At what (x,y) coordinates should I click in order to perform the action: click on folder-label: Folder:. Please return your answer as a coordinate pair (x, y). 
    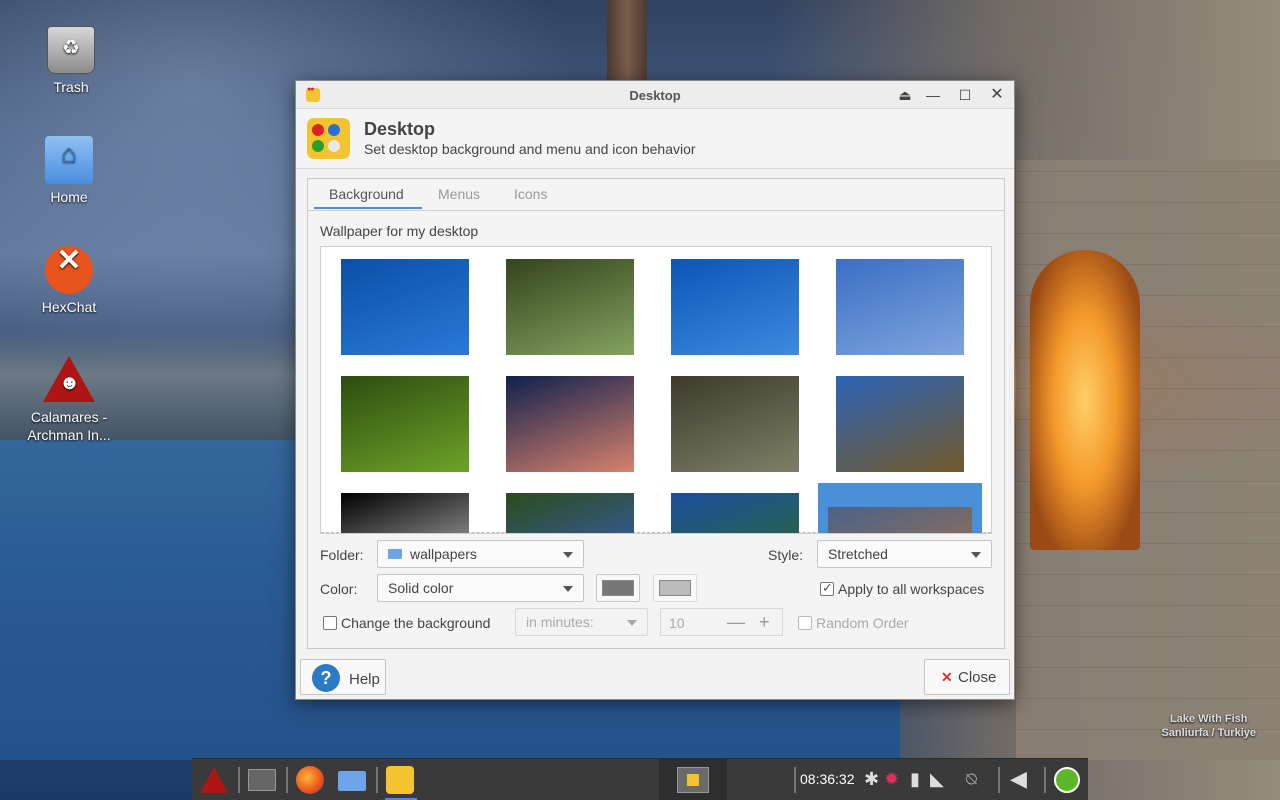
    Looking at the image, I should click on (342, 555).